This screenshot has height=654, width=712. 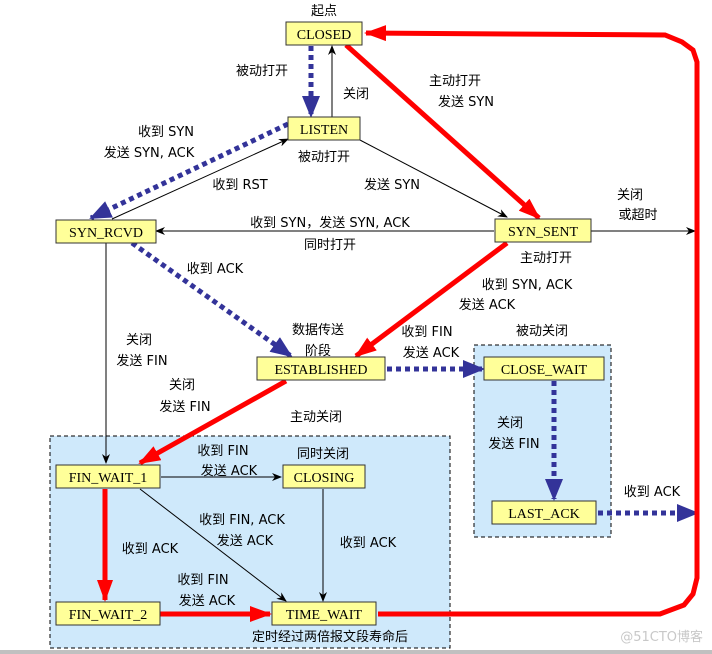 What do you see at coordinates (166, 132) in the screenshot?
I see `label-listen-recv-syn-1: 收到 SYN` at bounding box center [166, 132].